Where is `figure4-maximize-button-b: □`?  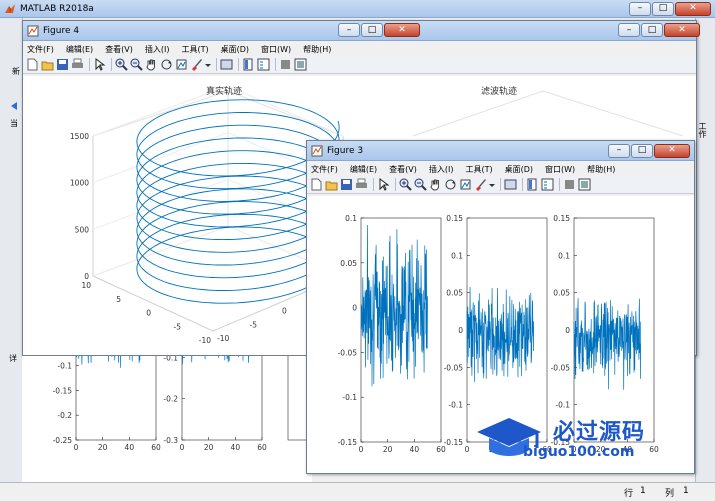
figure4-maximize-button-b: □ is located at coordinates (652, 30).